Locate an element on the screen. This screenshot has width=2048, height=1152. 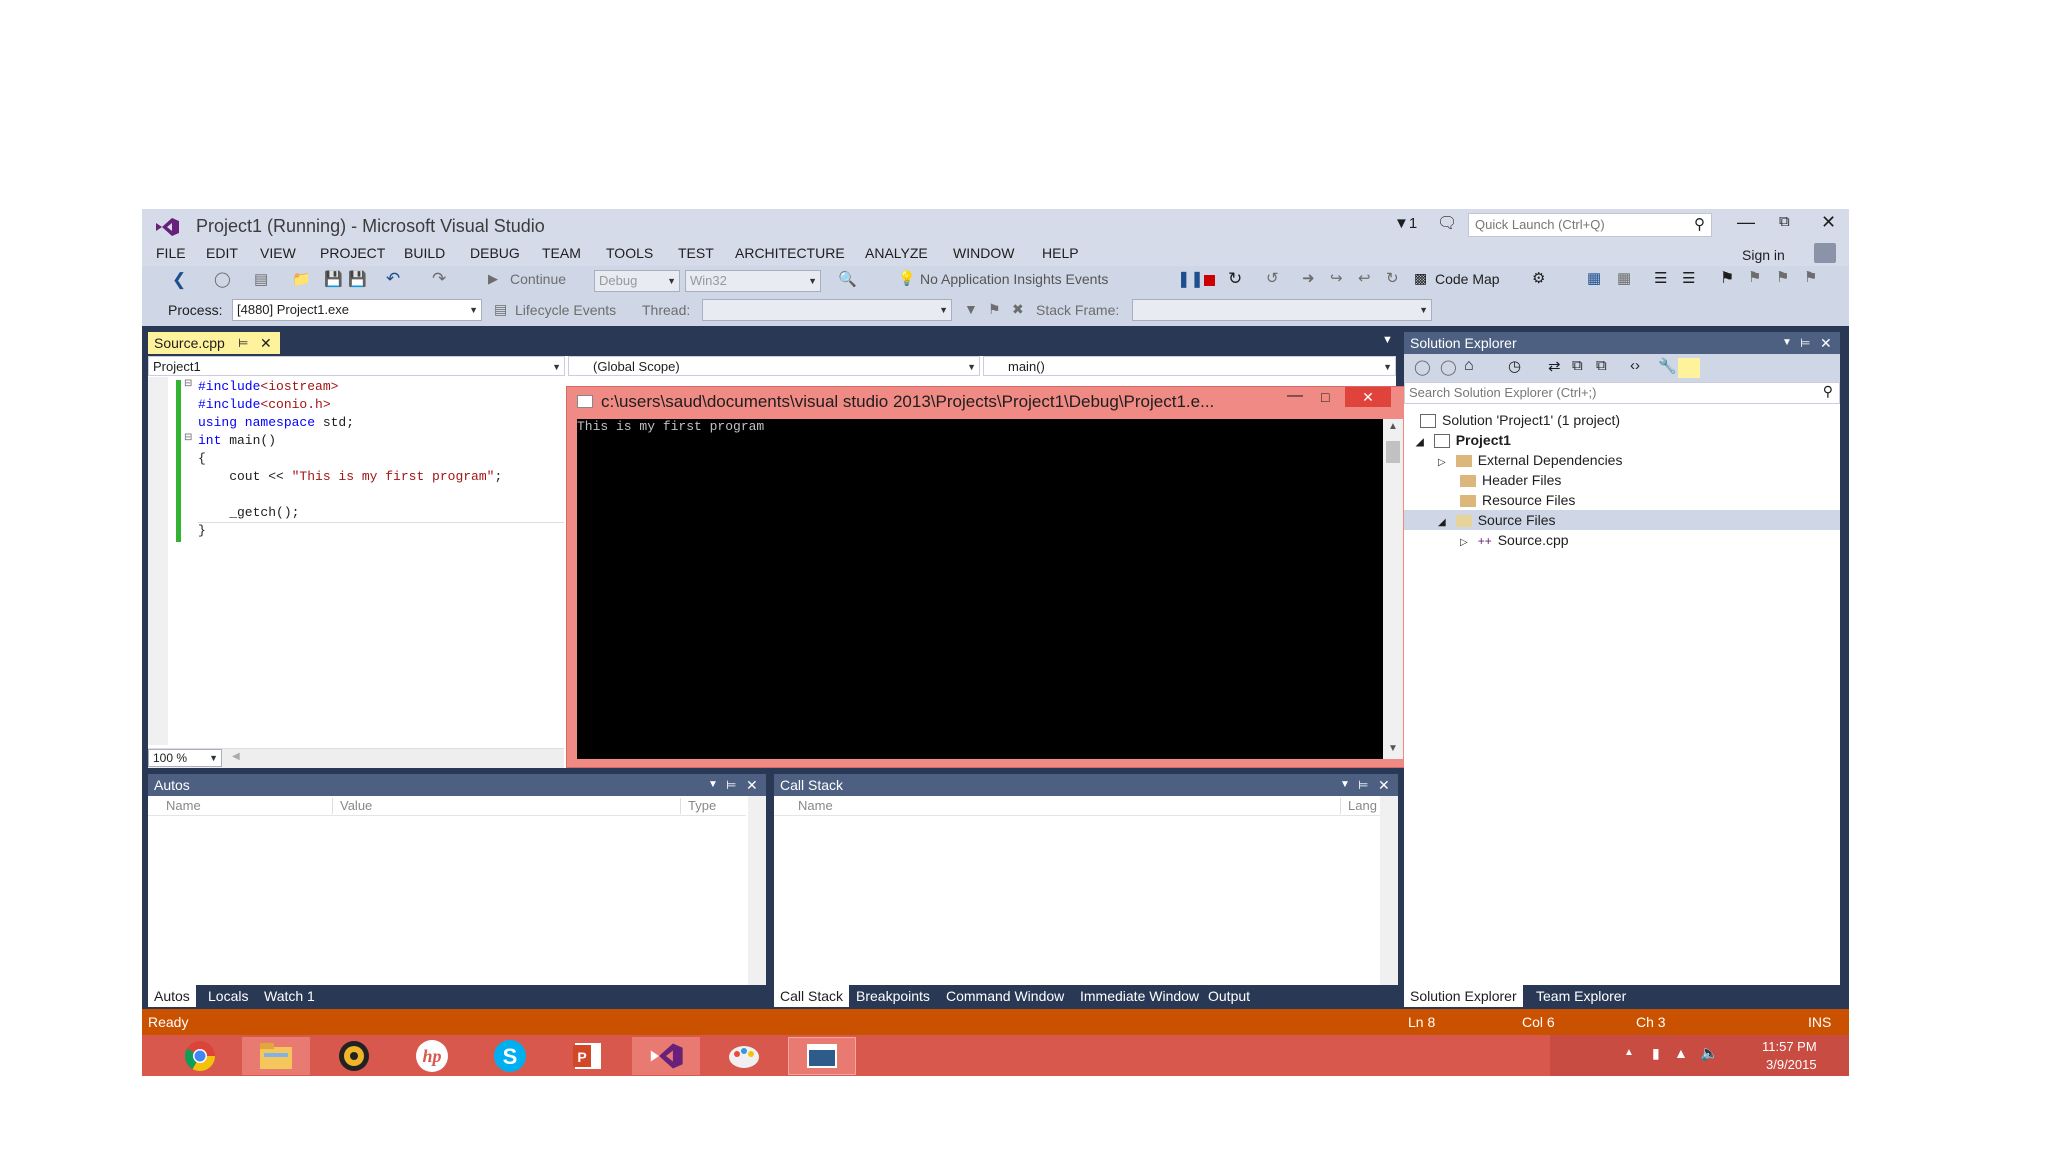
battery-icon: ▮ is located at coordinates (1656, 1053).